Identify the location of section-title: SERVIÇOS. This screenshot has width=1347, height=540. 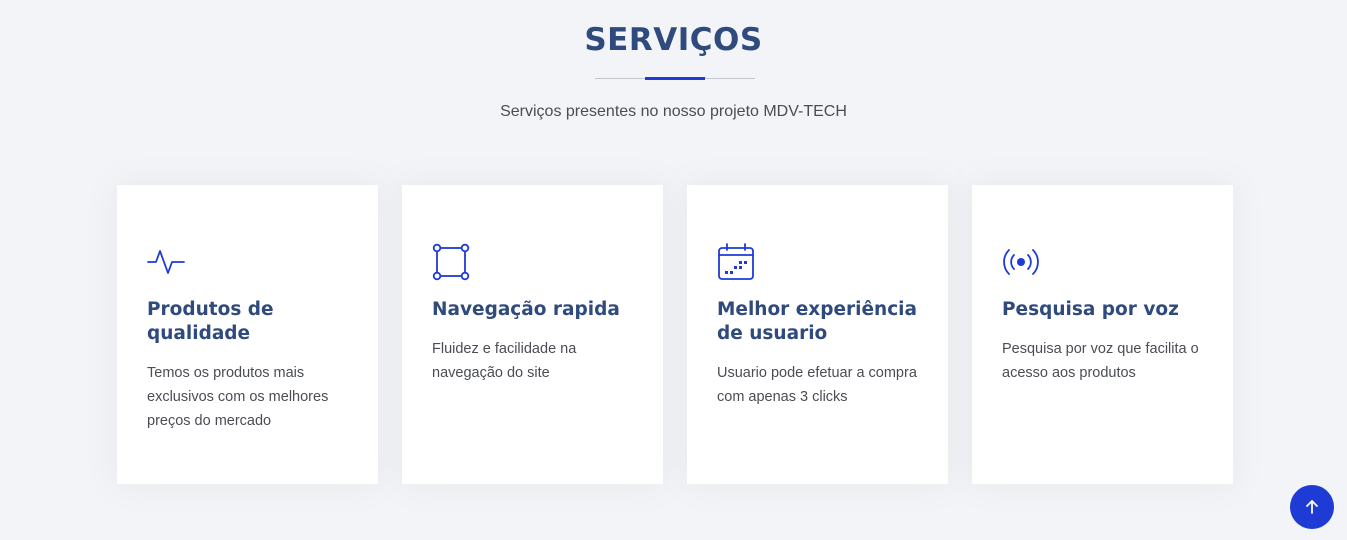
(673, 40).